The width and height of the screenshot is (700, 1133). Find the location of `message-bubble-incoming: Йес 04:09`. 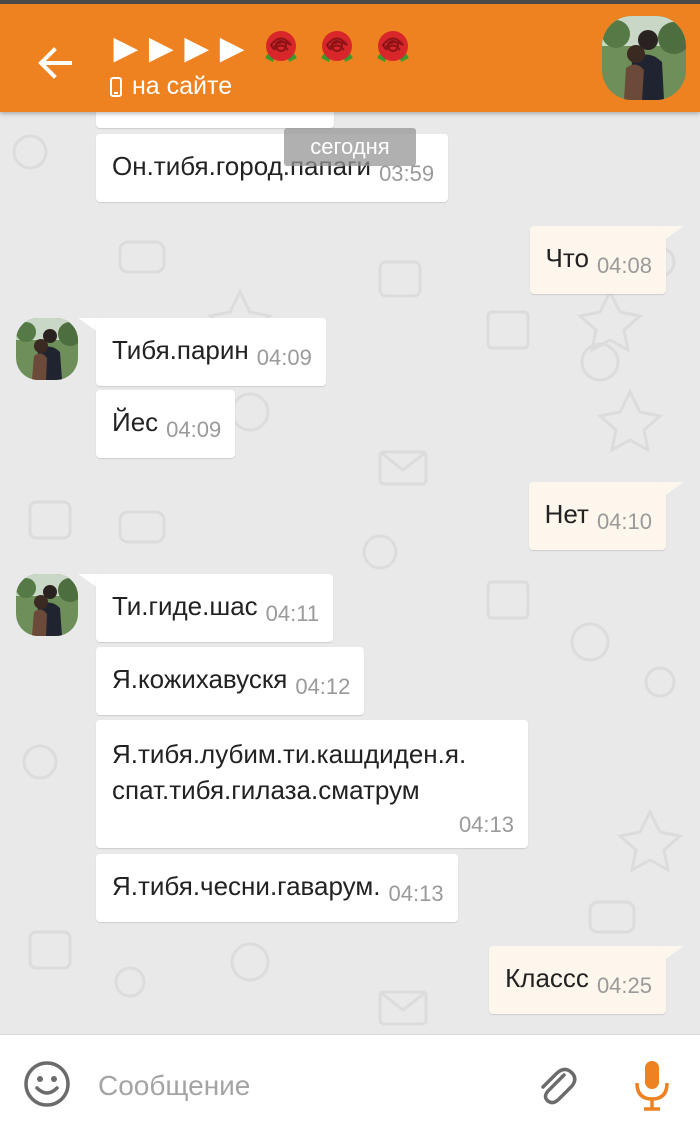

message-bubble-incoming: Йес 04:09 is located at coordinates (166, 424).